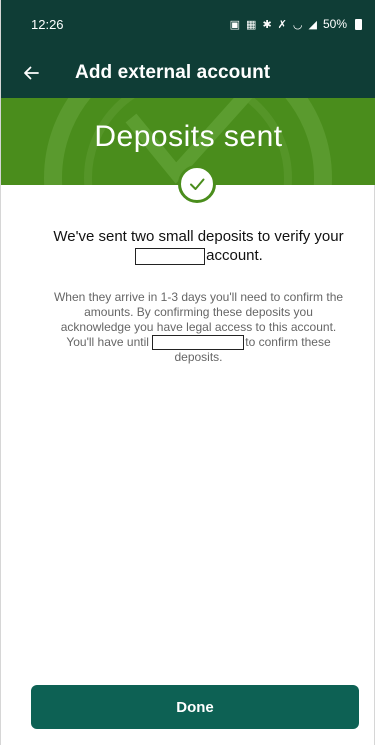 The height and width of the screenshot is (745, 375). What do you see at coordinates (234, 255) in the screenshot?
I see `headline-text-end: account.` at bounding box center [234, 255].